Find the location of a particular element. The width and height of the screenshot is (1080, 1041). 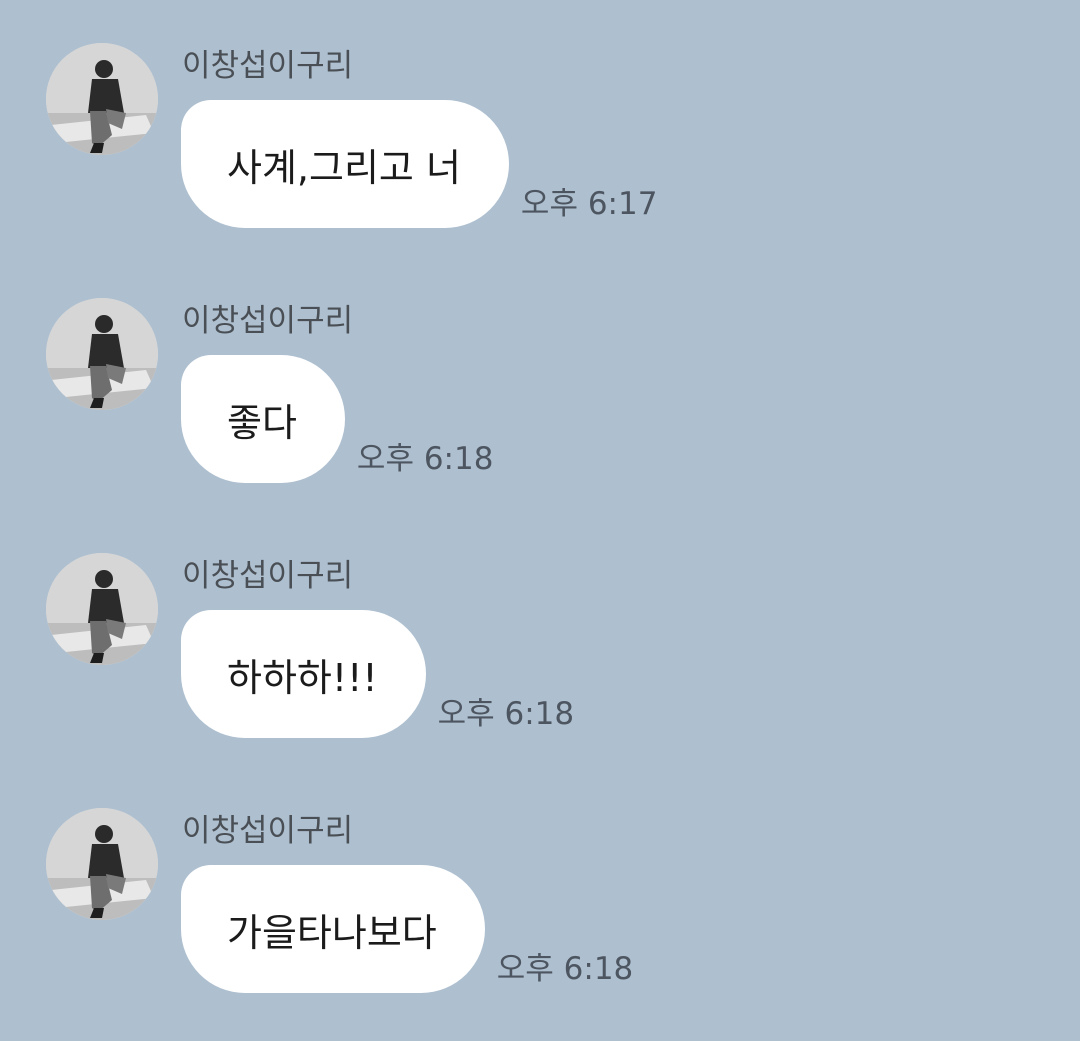

message-bubble: 좋다 is located at coordinates (263, 419).